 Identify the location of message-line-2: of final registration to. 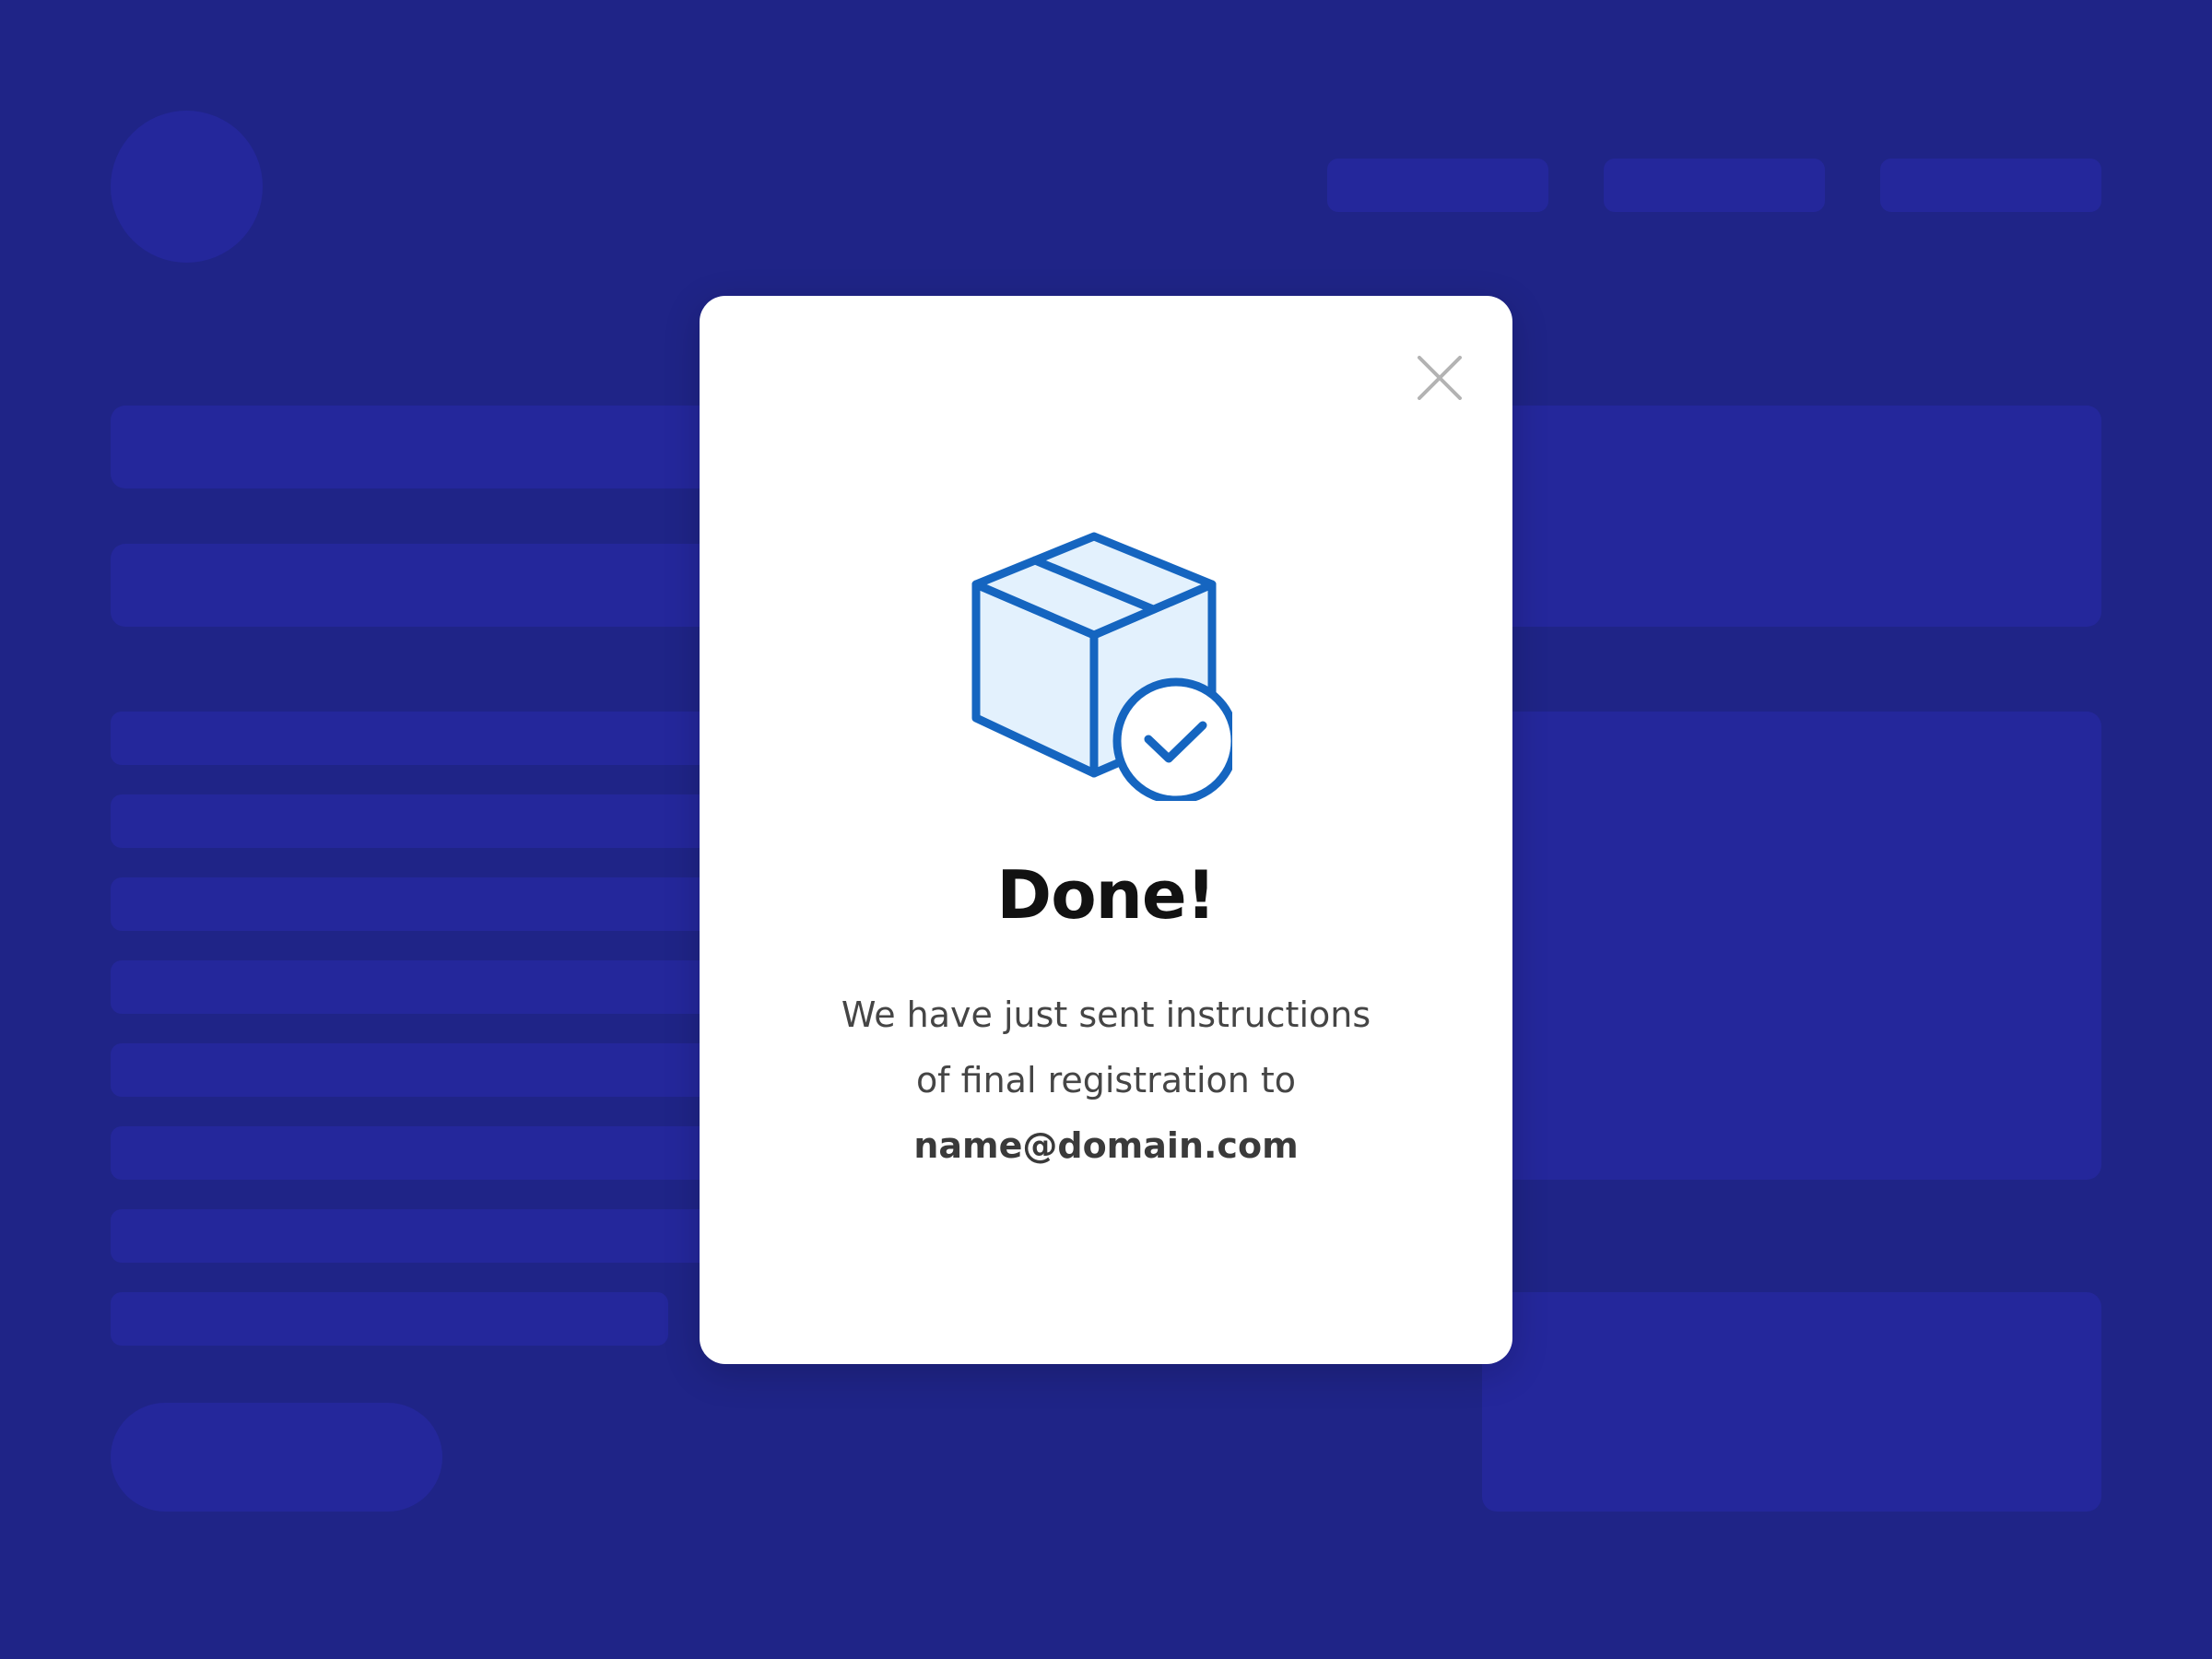
(1106, 1080).